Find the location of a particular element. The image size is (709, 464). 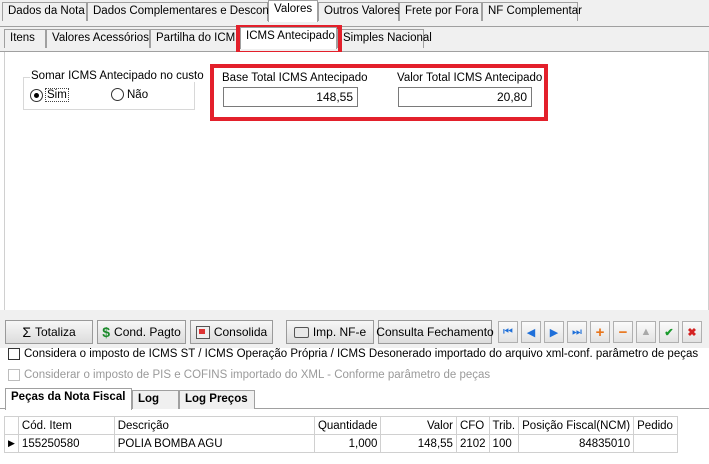

cell-pedido is located at coordinates (655, 443).